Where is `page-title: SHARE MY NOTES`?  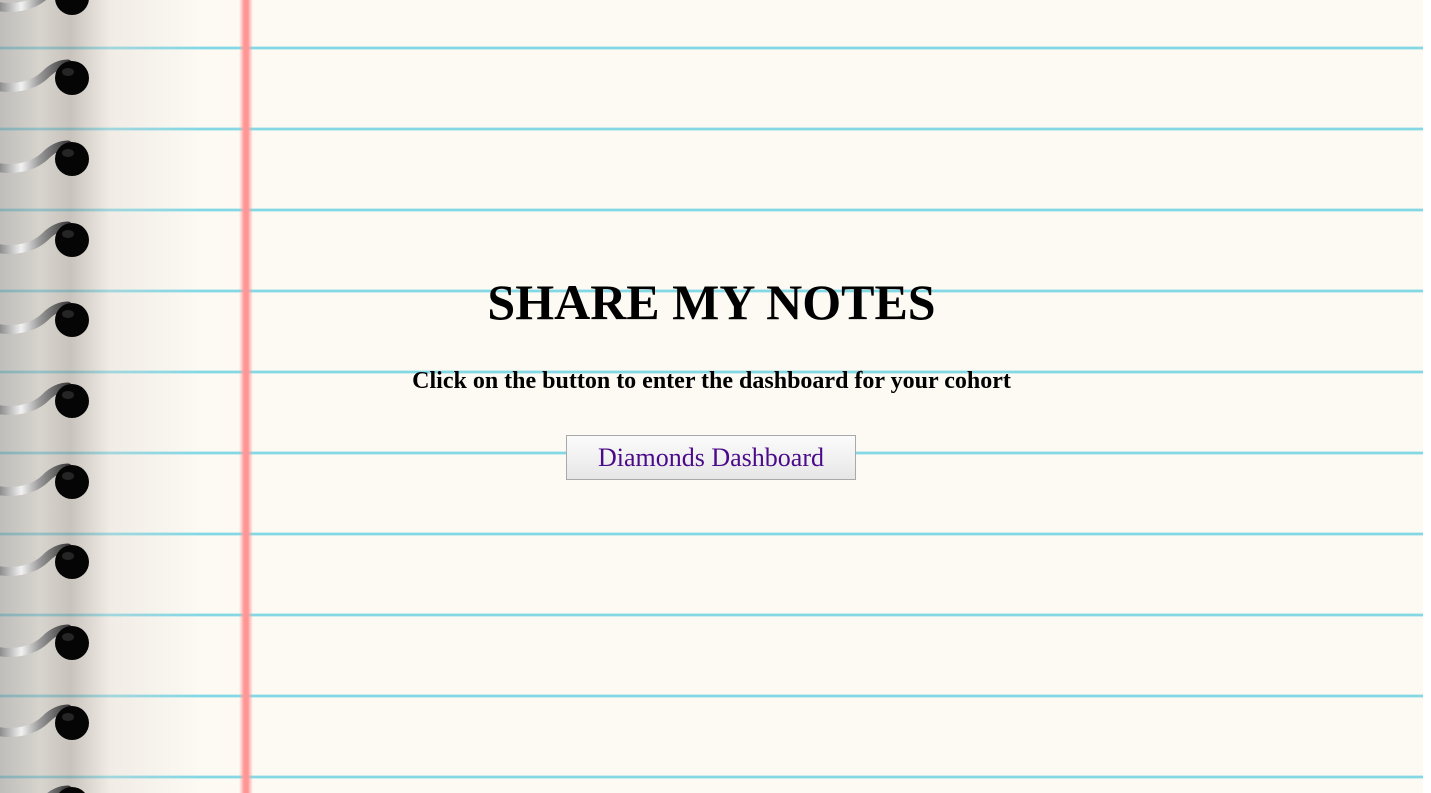 page-title: SHARE MY NOTES is located at coordinates (711, 302).